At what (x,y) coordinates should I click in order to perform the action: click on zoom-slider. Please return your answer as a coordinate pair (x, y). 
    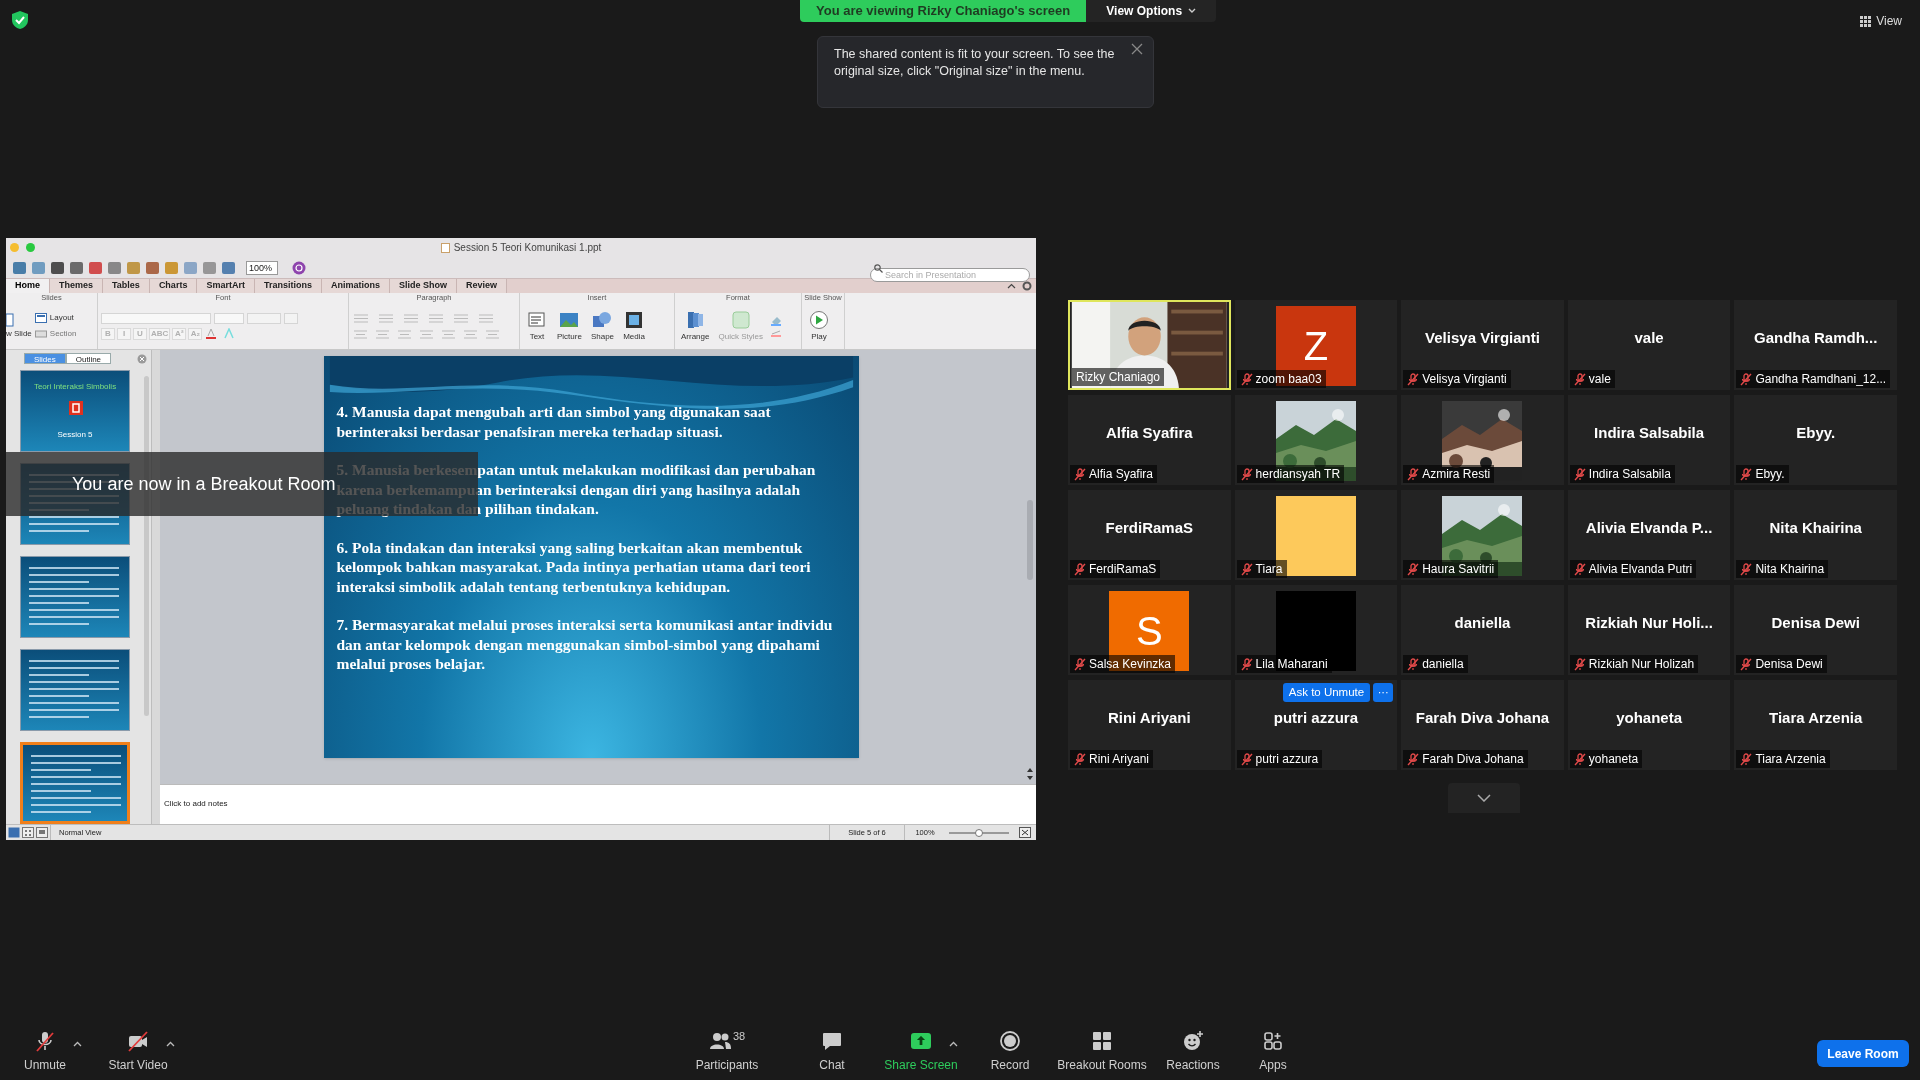
    Looking at the image, I should click on (979, 832).